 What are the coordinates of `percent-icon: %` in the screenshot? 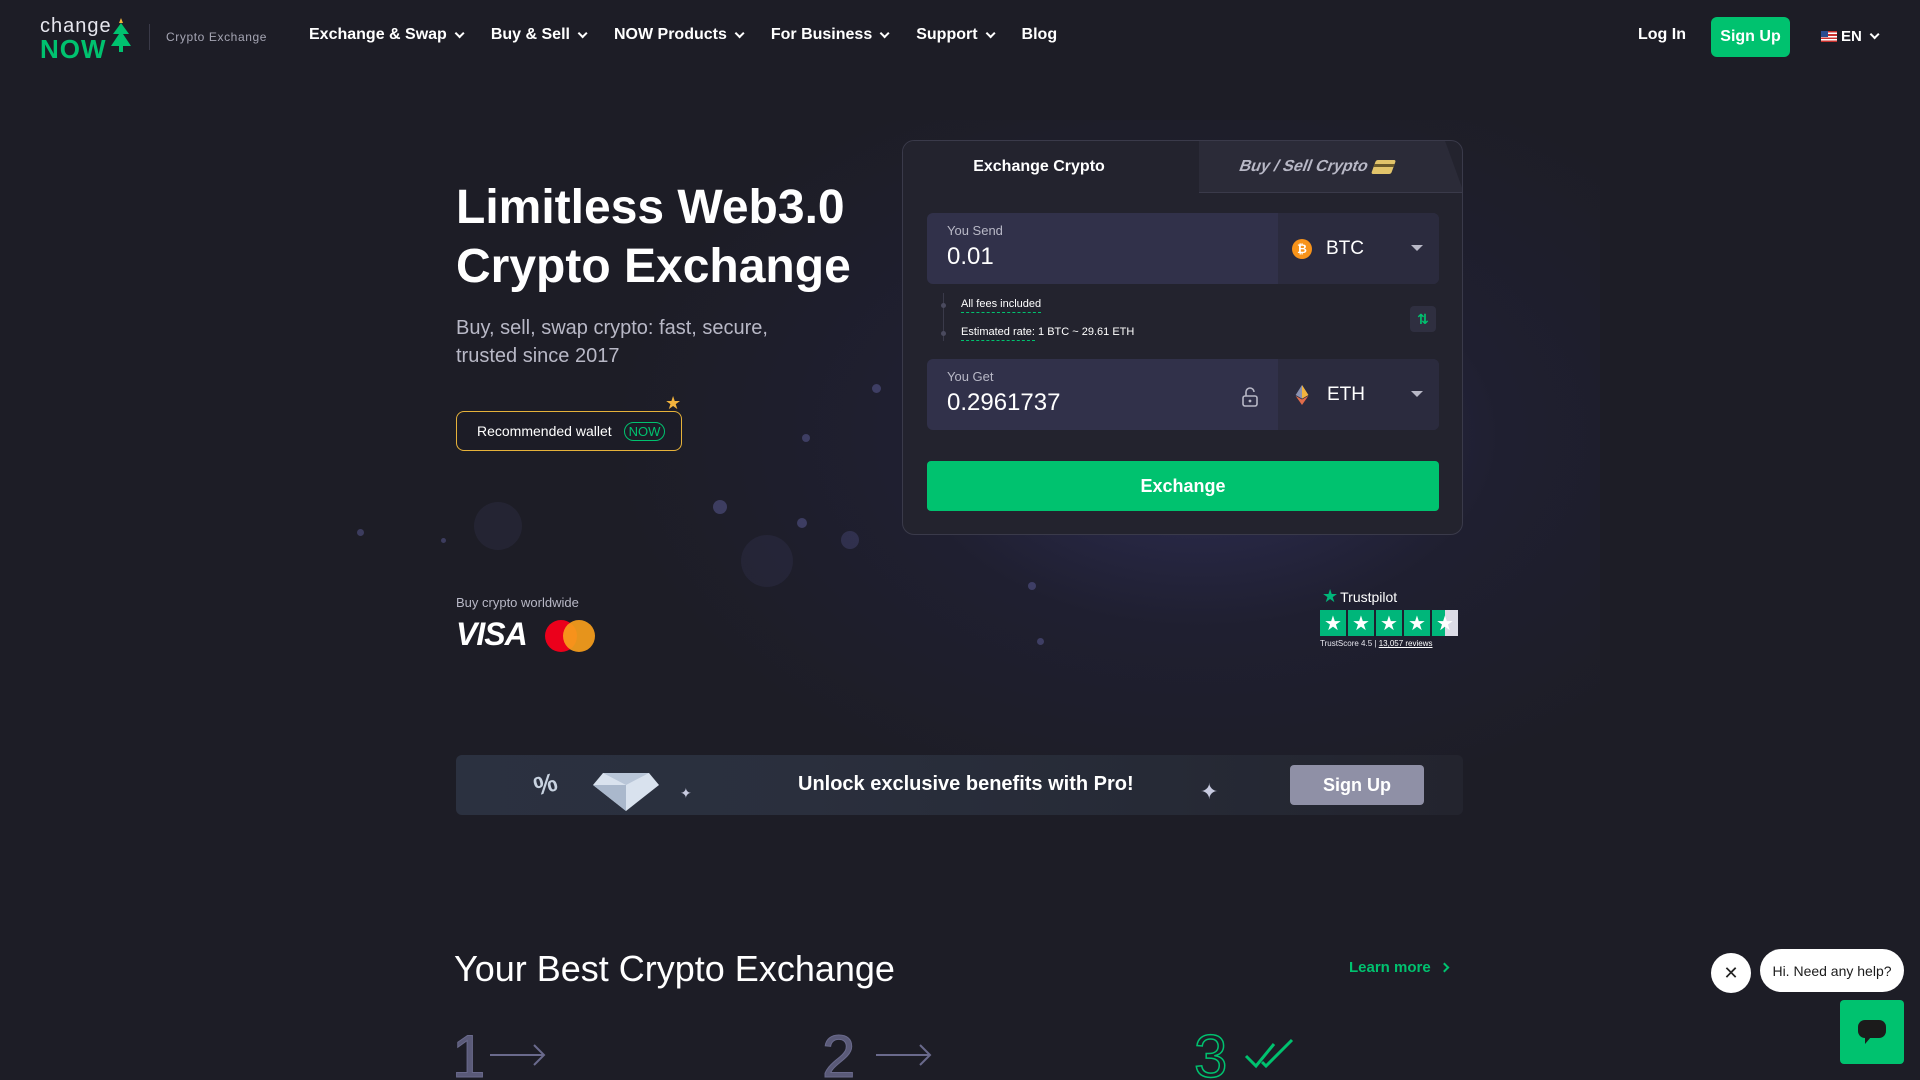 It's located at (545, 784).